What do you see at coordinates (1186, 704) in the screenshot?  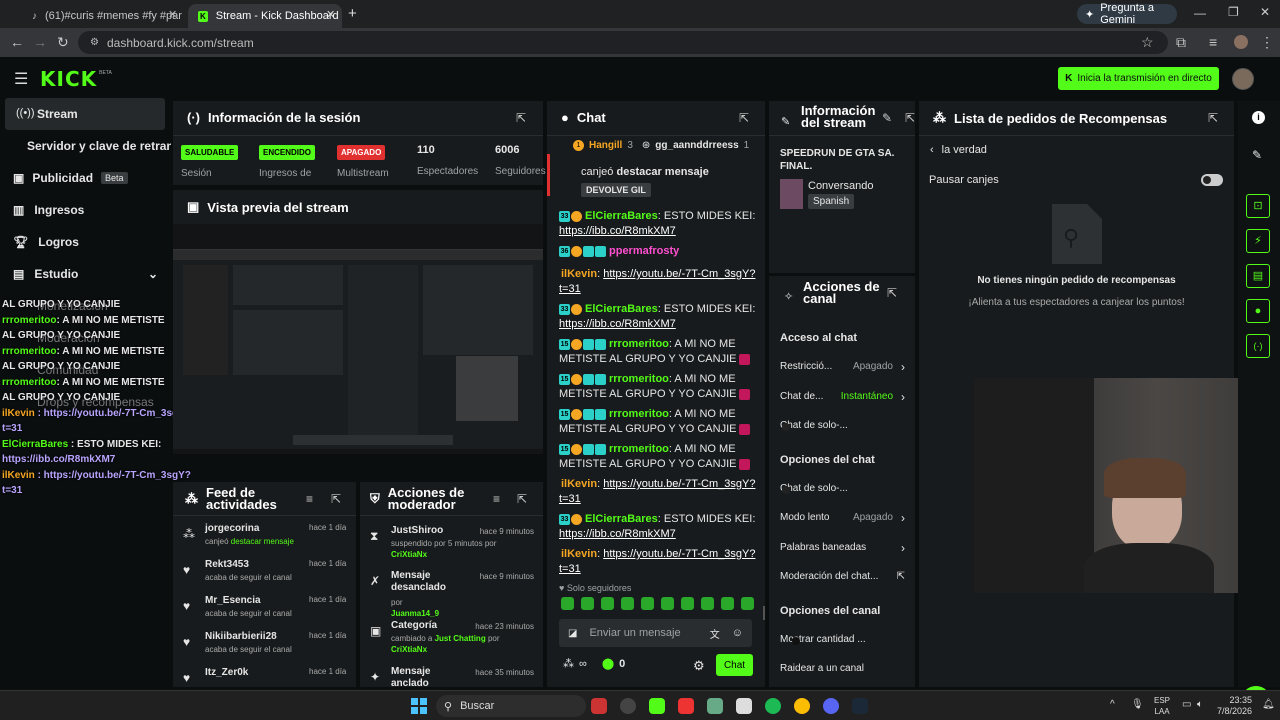 I see `monitor-icon: ▭` at bounding box center [1186, 704].